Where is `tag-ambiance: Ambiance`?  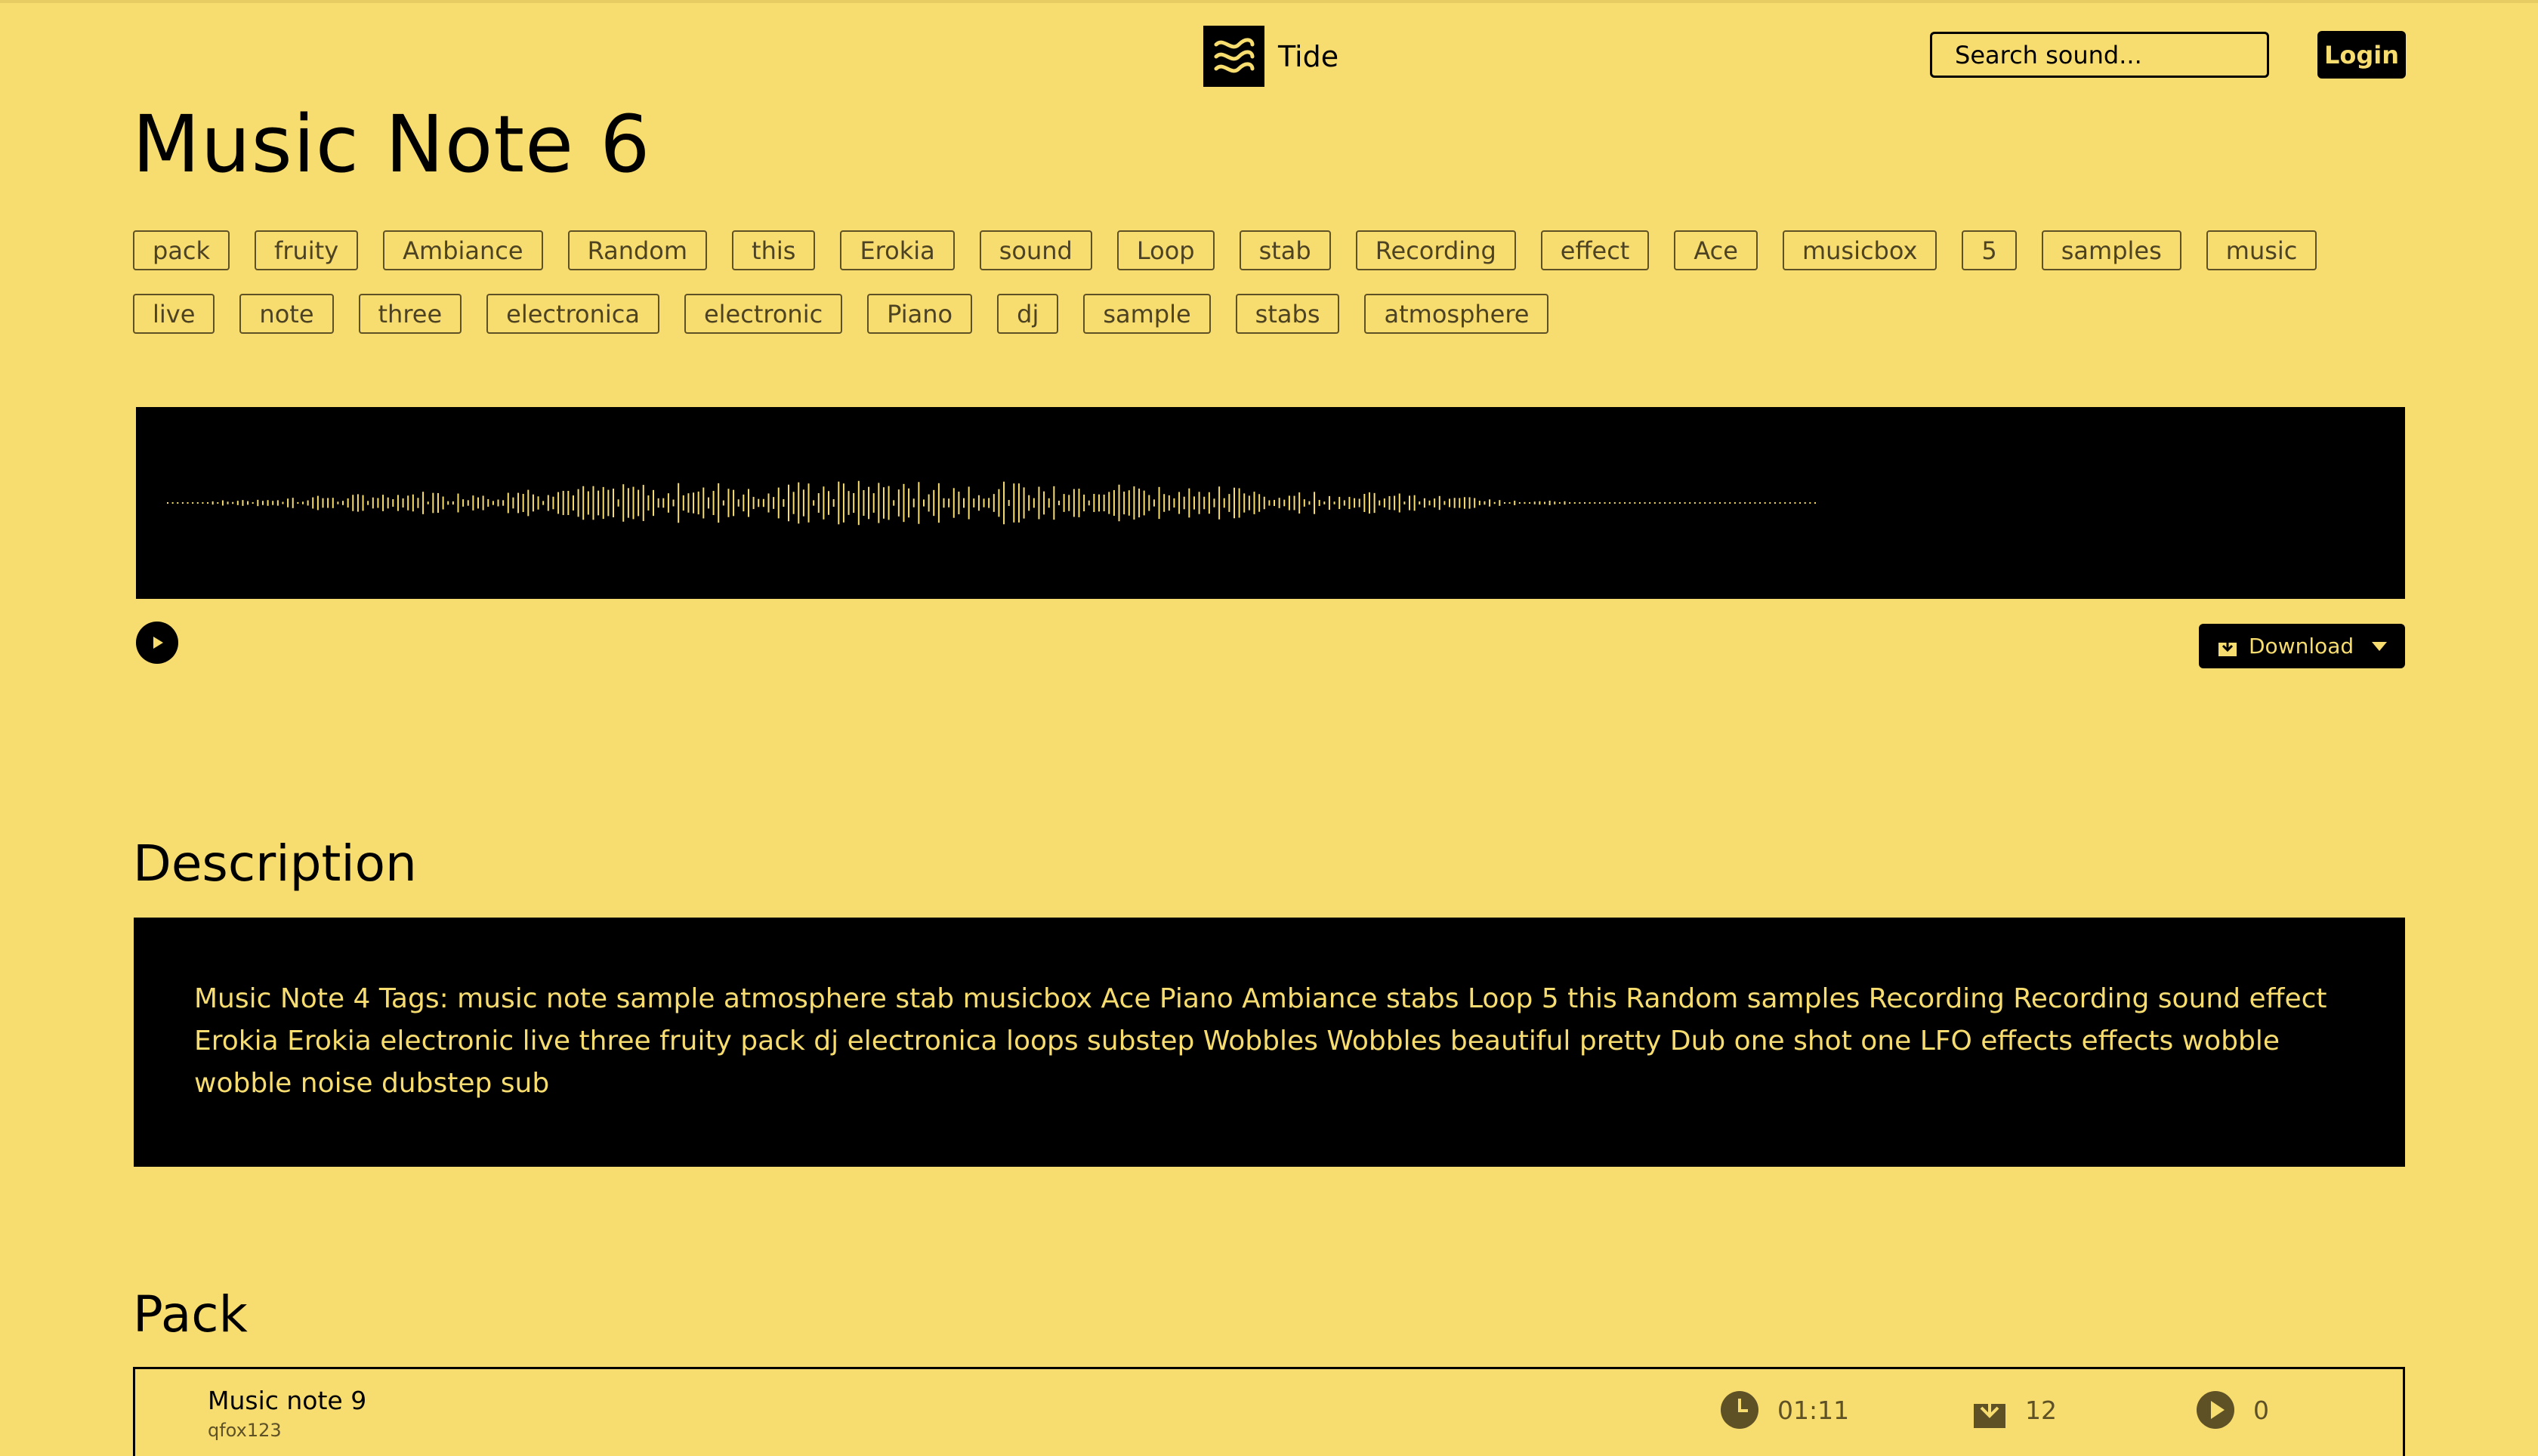
tag-ambiance: Ambiance is located at coordinates (463, 250).